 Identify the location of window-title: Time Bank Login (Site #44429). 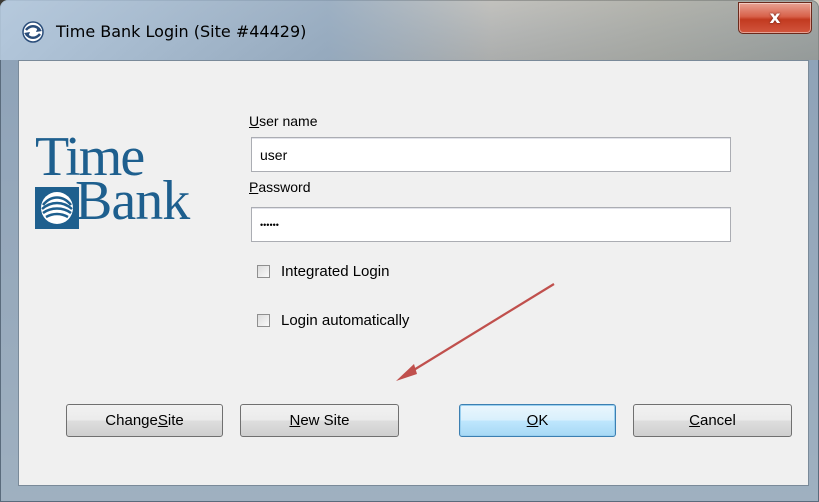
(181, 31).